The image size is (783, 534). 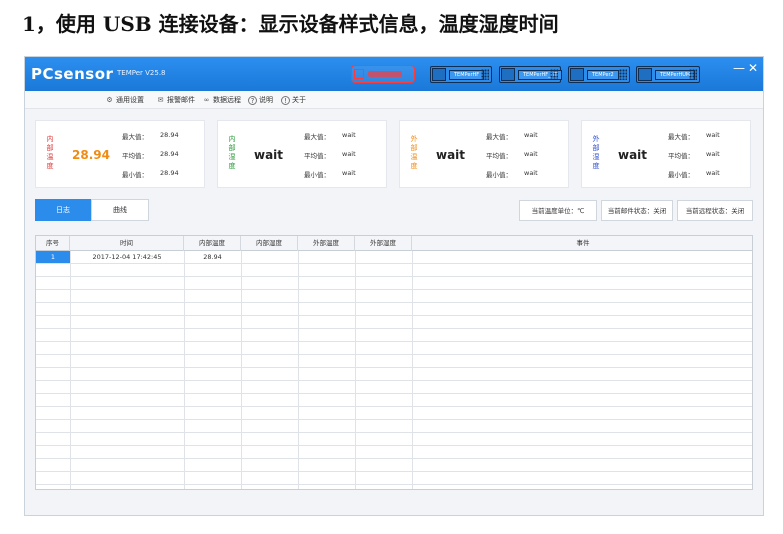 What do you see at coordinates (120, 210) in the screenshot?
I see `tab-curve: 曲线` at bounding box center [120, 210].